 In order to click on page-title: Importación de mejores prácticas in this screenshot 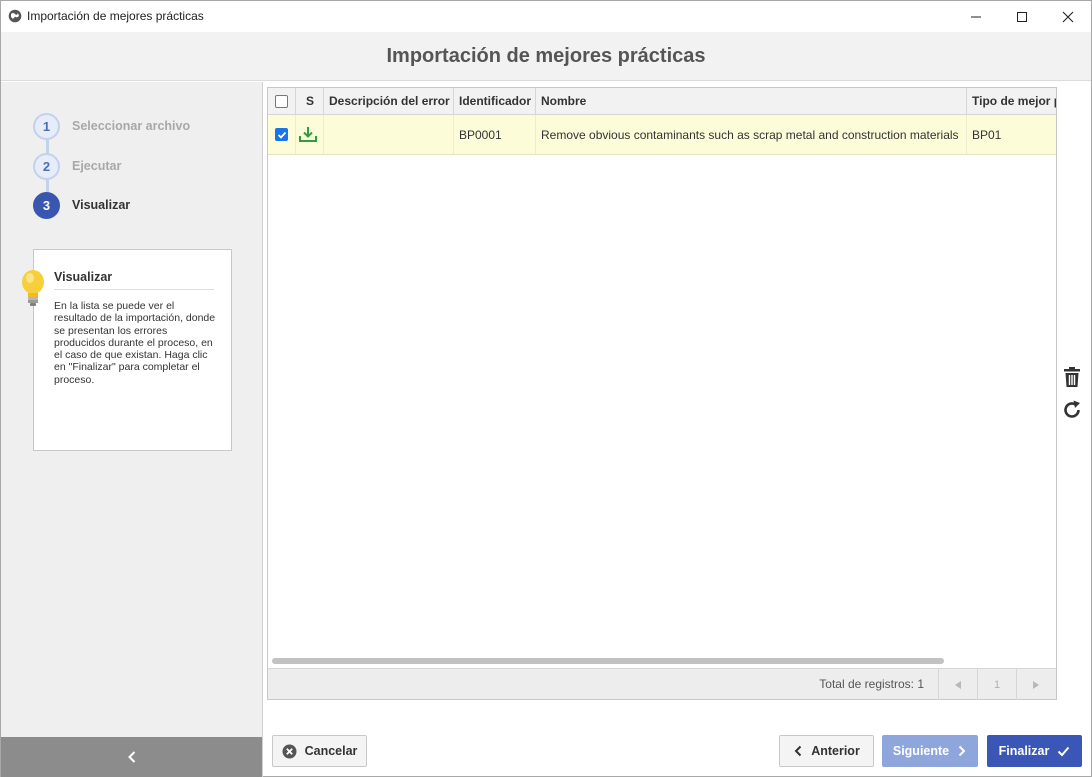, I will do `click(546, 56)`.